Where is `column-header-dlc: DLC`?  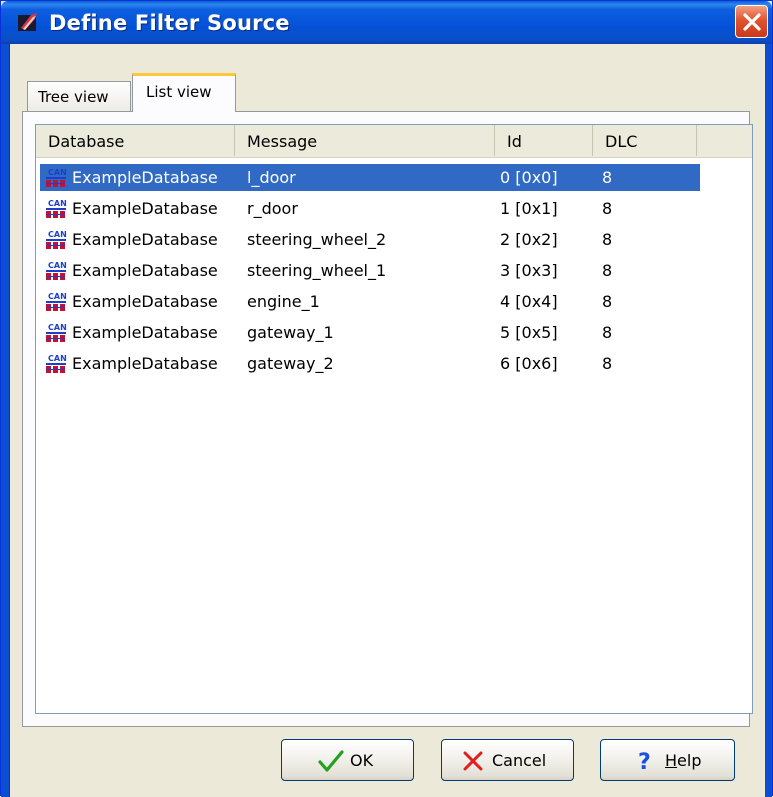 column-header-dlc: DLC is located at coordinates (645, 140).